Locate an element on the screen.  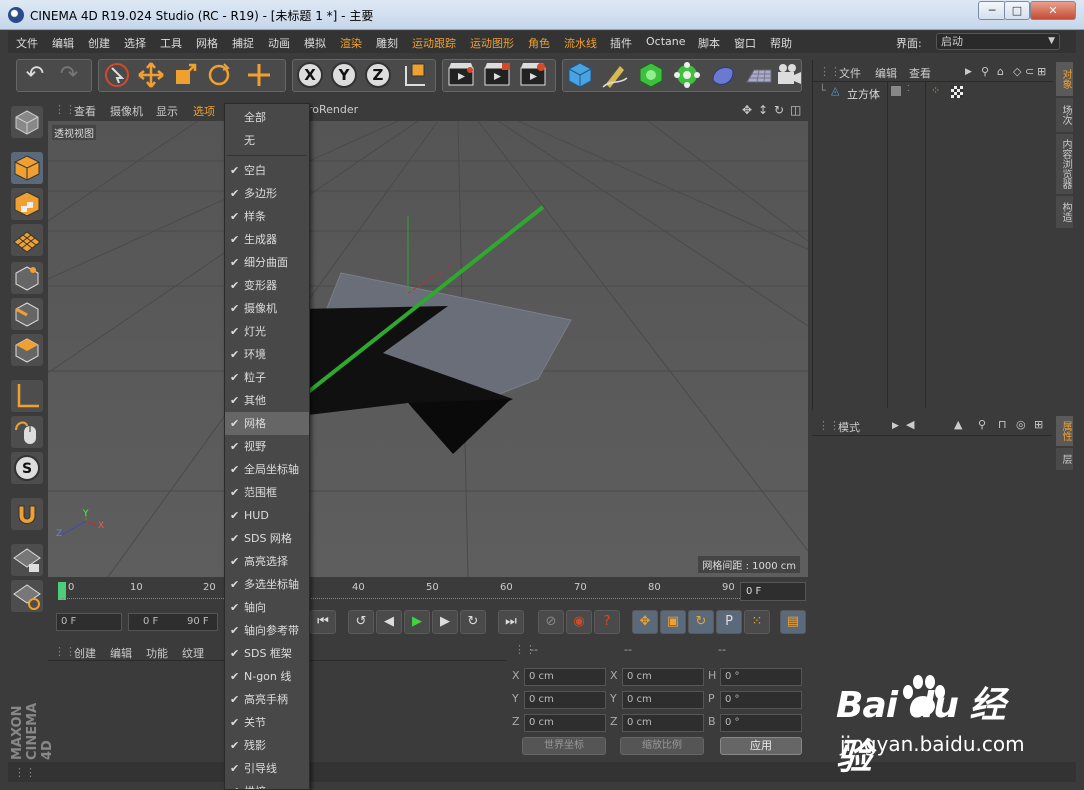
object-menu-edit: 编辑 is located at coordinates (886, 73).